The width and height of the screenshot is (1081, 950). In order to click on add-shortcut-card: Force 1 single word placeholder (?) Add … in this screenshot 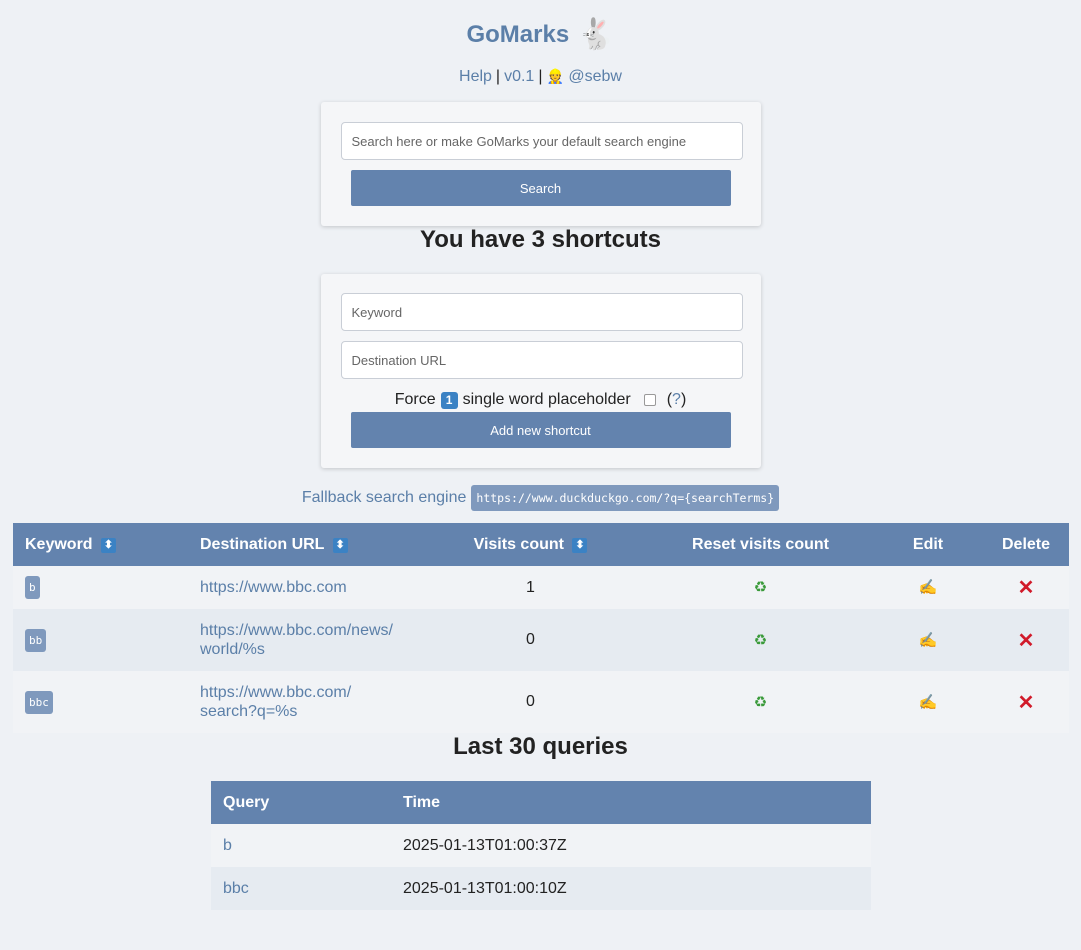, I will do `click(540, 371)`.